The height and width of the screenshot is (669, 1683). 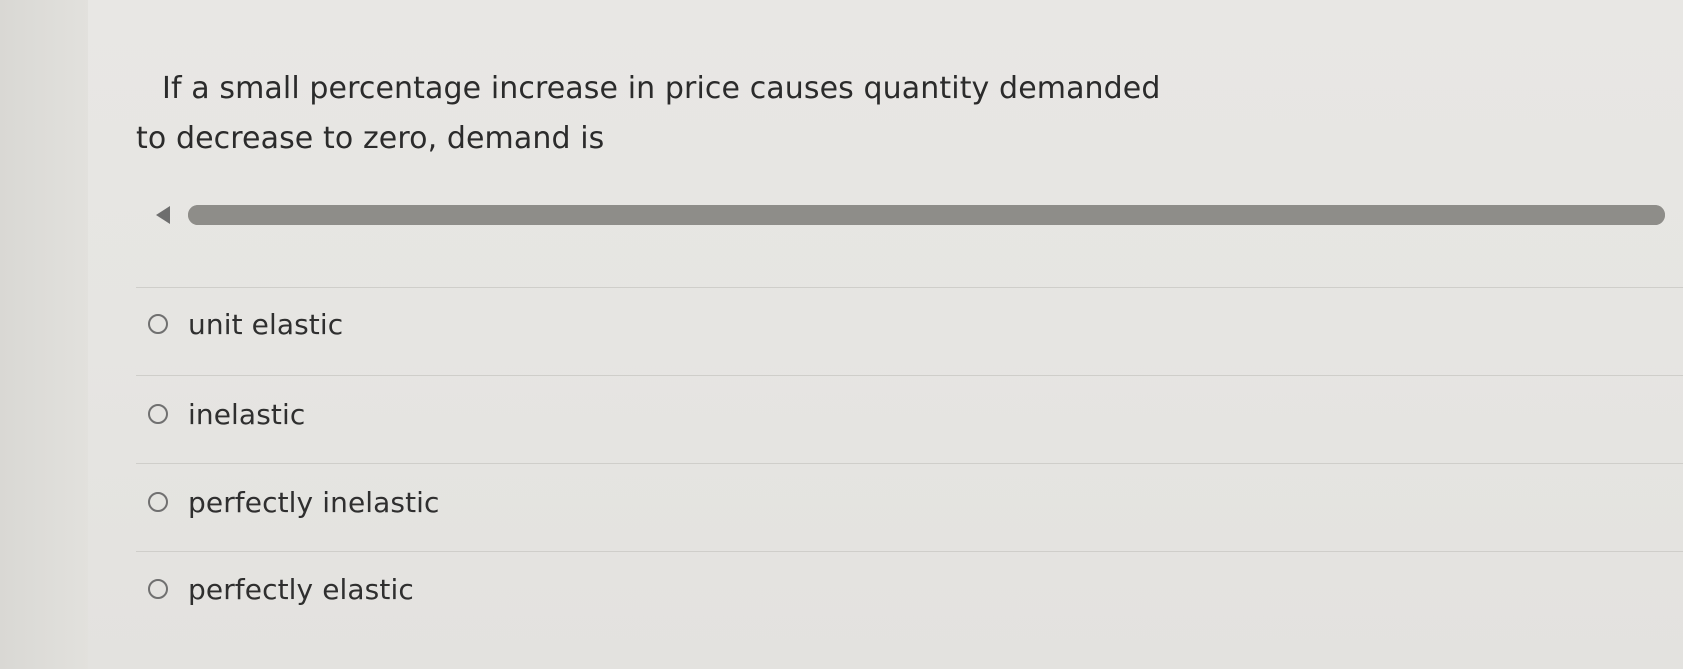 What do you see at coordinates (266, 324) in the screenshot?
I see `option-label: unit elastic` at bounding box center [266, 324].